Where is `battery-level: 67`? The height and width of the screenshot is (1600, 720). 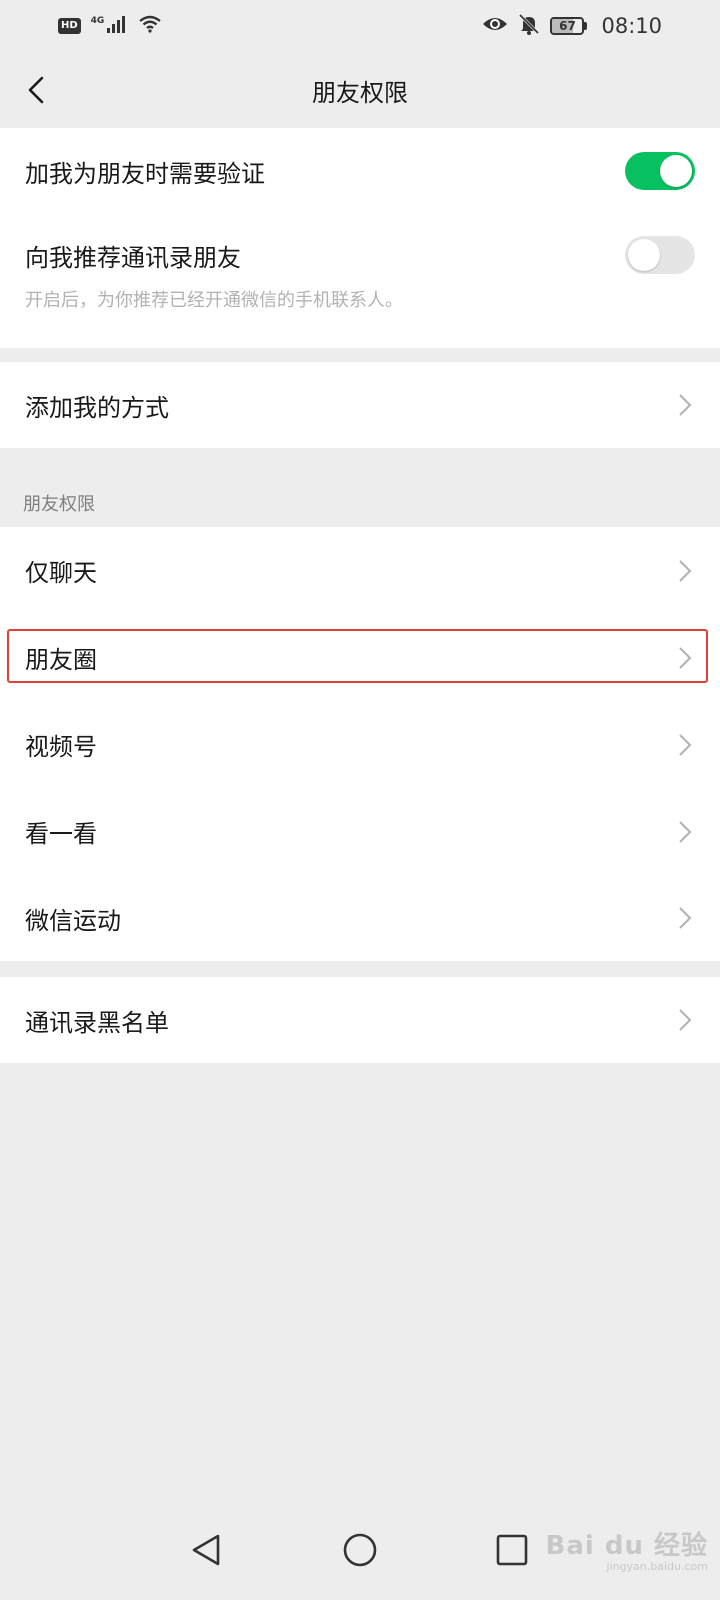 battery-level: 67 is located at coordinates (567, 26).